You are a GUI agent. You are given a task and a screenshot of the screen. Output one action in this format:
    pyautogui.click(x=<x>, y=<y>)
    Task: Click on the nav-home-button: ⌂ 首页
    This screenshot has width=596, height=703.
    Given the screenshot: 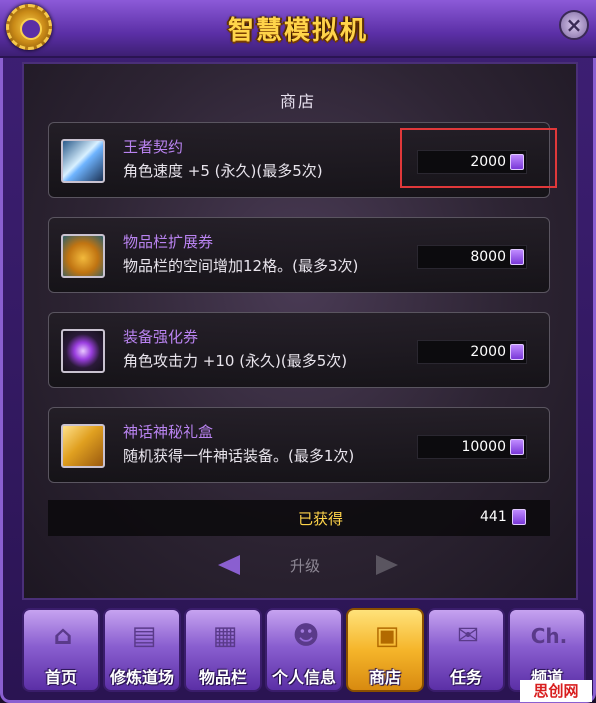 What is the action you would take?
    pyautogui.click(x=61, y=650)
    